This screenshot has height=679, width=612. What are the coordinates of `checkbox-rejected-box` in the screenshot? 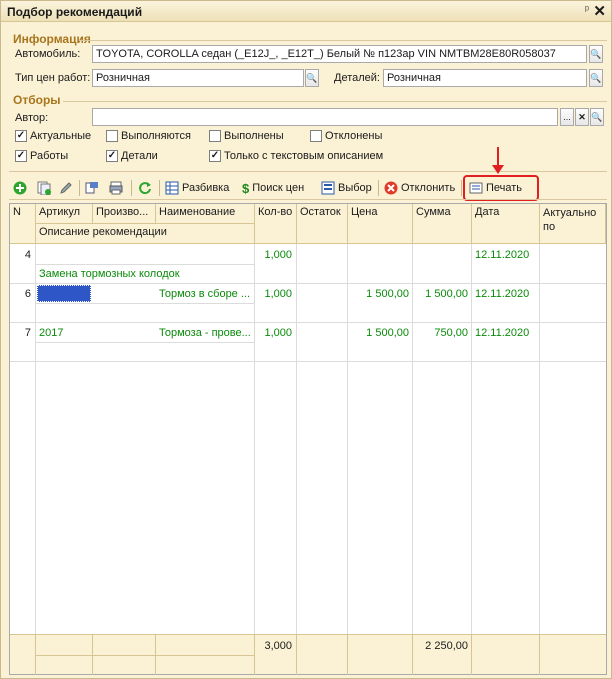 It's located at (316, 136).